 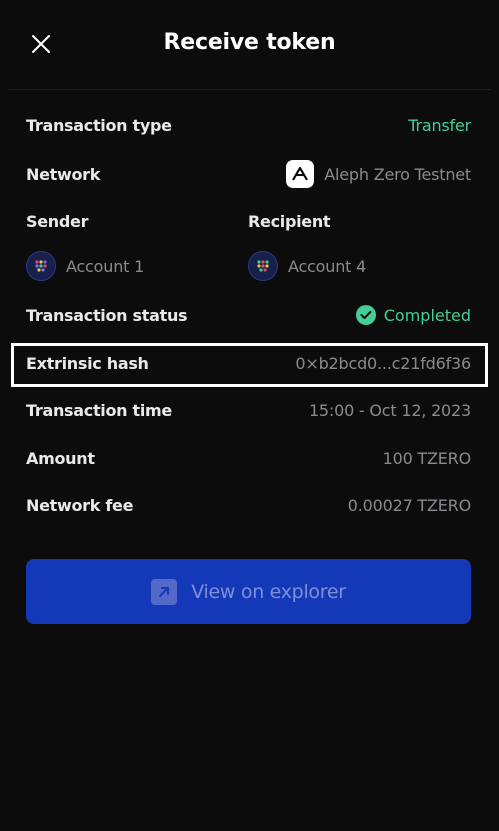 I want to click on sender-label: Sender, so click(x=57, y=221).